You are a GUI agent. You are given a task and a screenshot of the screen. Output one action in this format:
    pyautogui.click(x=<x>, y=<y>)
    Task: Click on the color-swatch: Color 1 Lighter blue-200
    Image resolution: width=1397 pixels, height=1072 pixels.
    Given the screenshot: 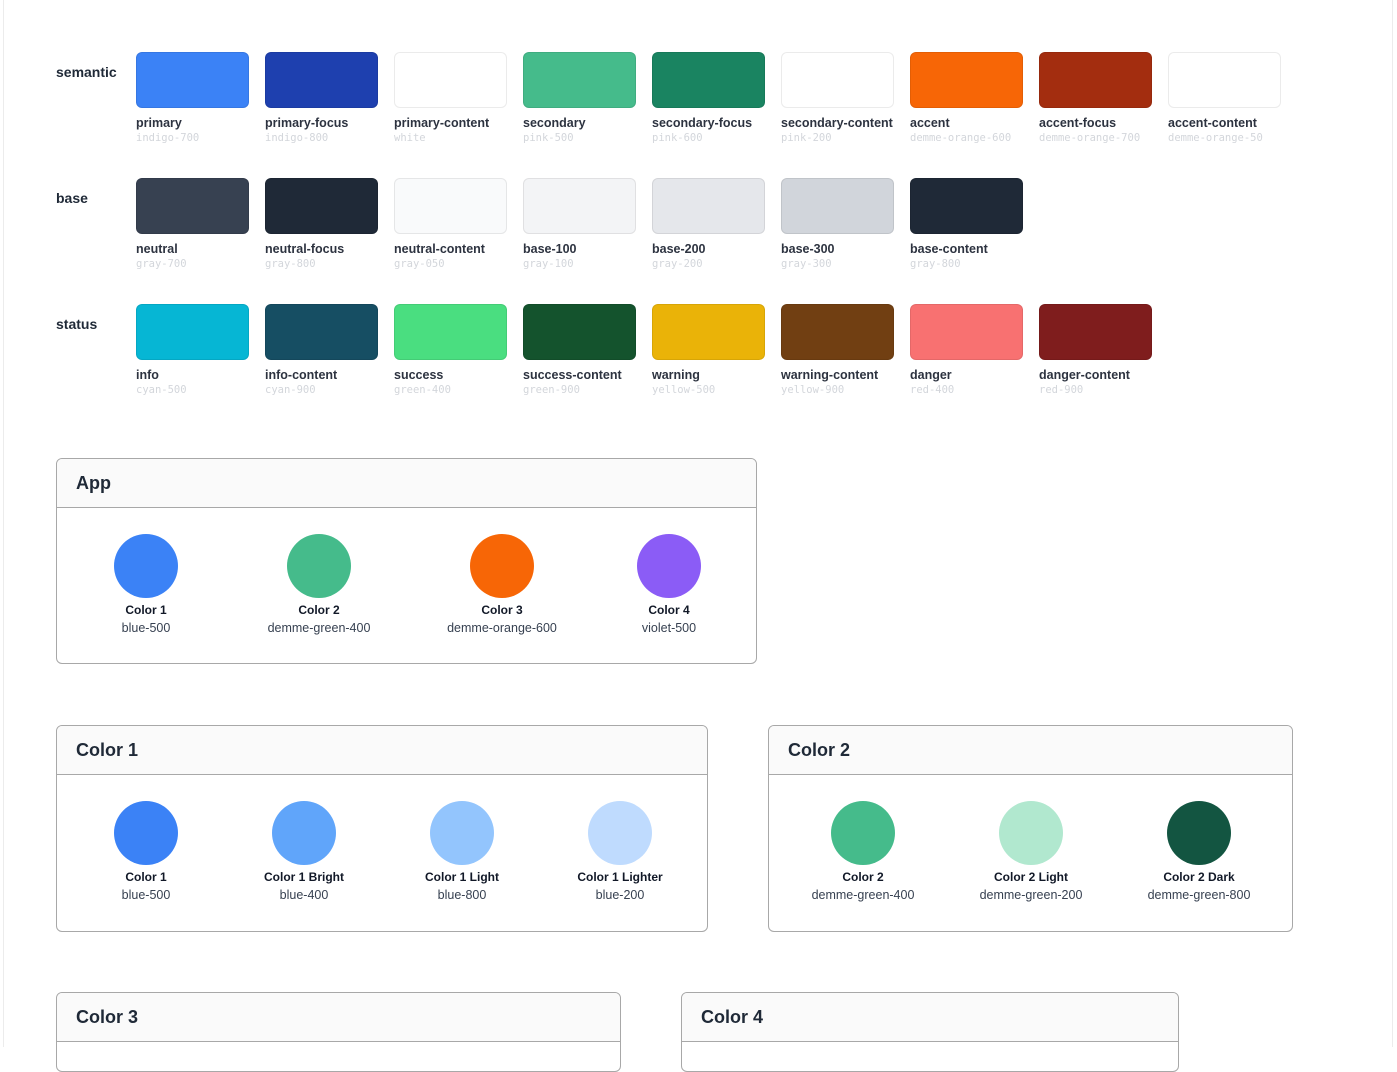 What is the action you would take?
    pyautogui.click(x=620, y=851)
    